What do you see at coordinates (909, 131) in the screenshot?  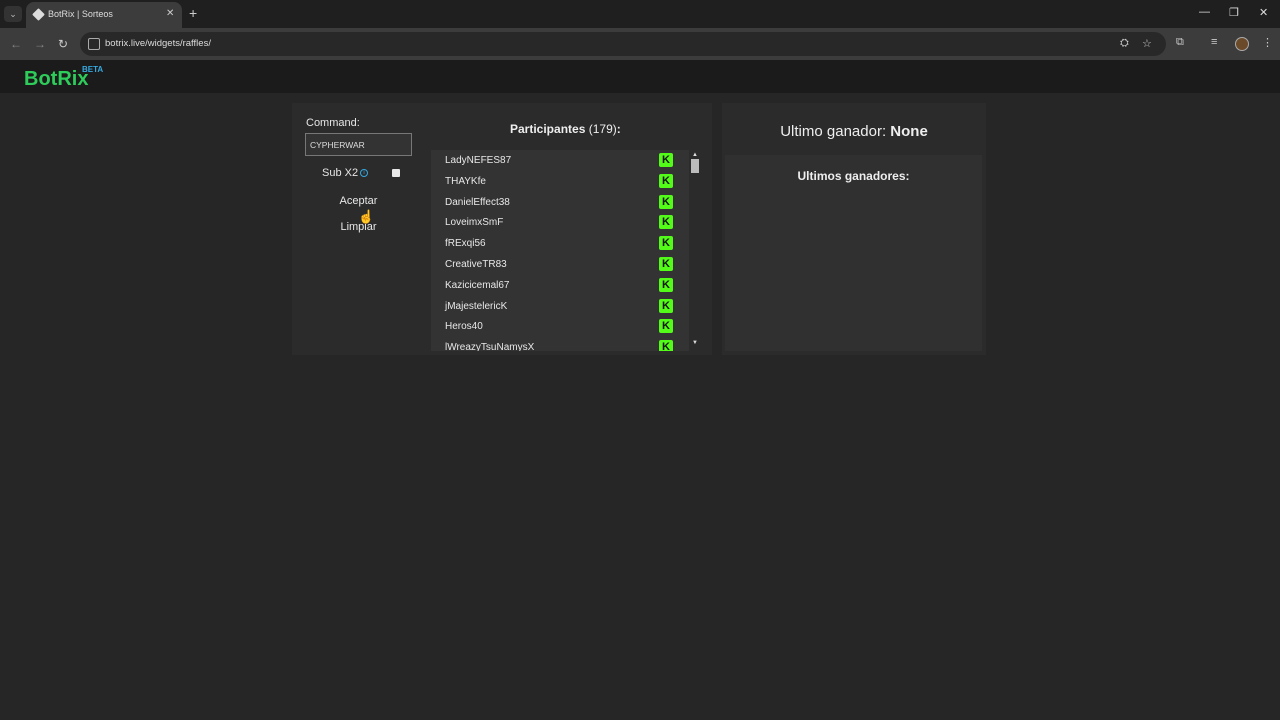 I see `last-winner-value: None` at bounding box center [909, 131].